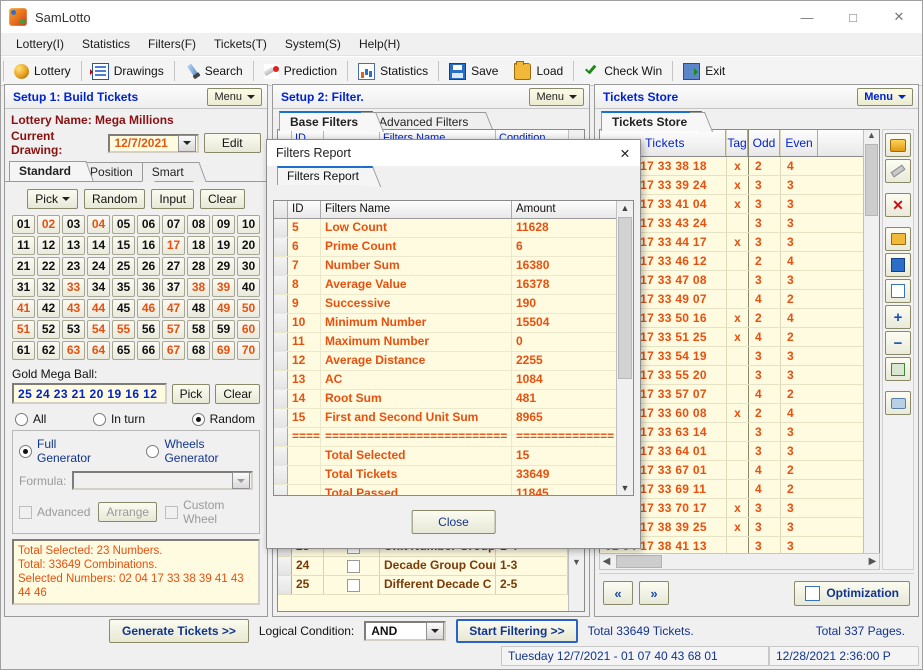  Describe the element at coordinates (173, 199) in the screenshot. I see `input-button: Input` at that location.